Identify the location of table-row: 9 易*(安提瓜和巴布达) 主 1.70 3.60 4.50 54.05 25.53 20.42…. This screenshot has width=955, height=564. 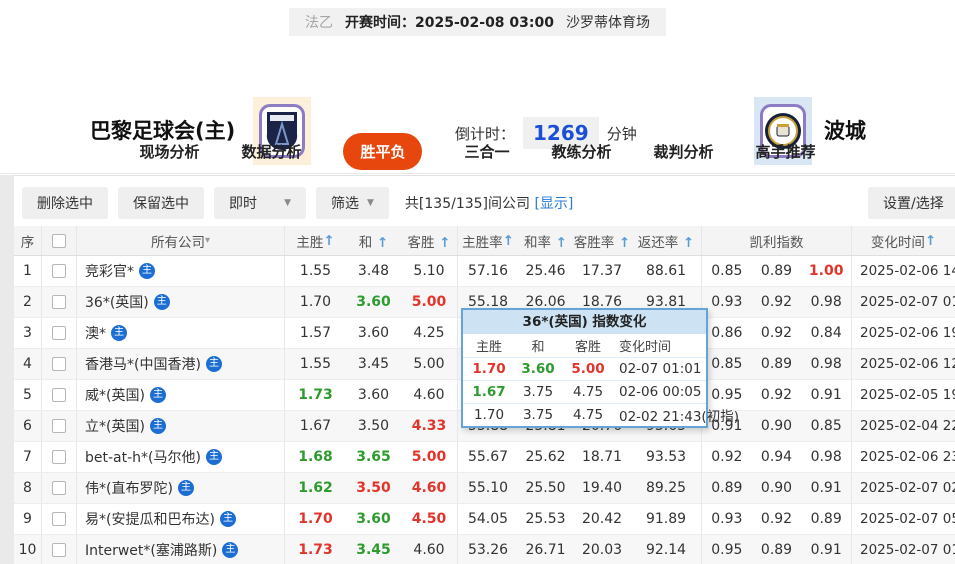
(484, 519).